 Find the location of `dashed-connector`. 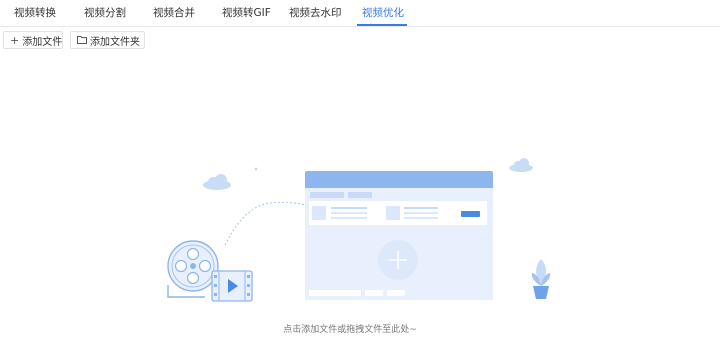

dashed-connector is located at coordinates (265, 223).